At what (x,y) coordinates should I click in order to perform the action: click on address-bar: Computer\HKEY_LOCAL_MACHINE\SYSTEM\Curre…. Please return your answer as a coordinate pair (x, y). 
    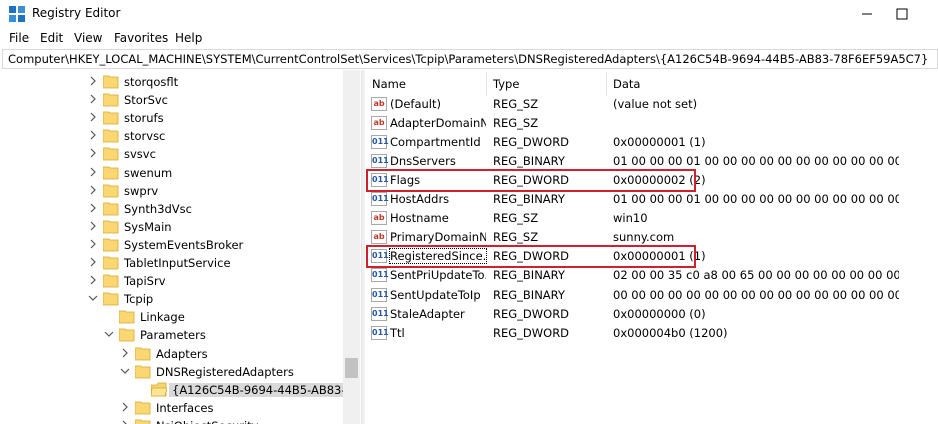
    Looking at the image, I should click on (470, 59).